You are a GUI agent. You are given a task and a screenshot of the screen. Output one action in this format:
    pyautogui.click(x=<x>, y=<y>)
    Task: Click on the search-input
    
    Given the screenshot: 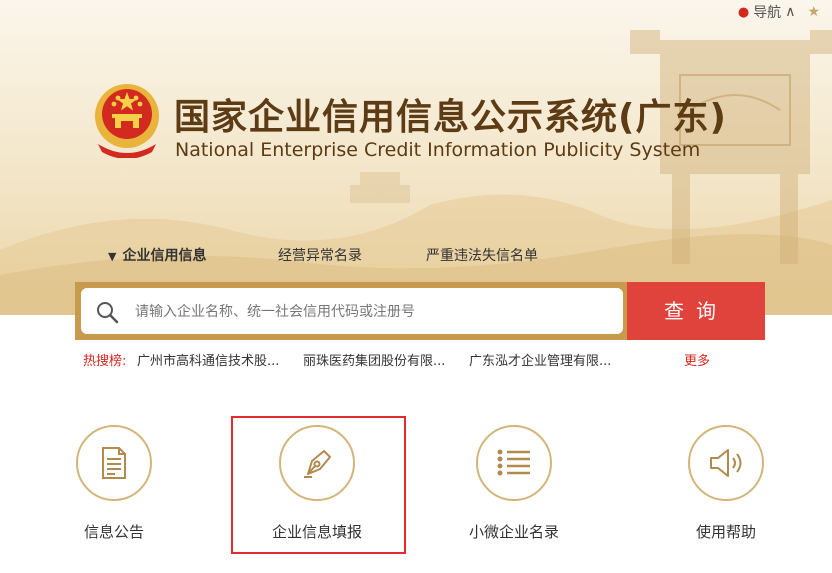 What is the action you would take?
    pyautogui.click(x=375, y=312)
    